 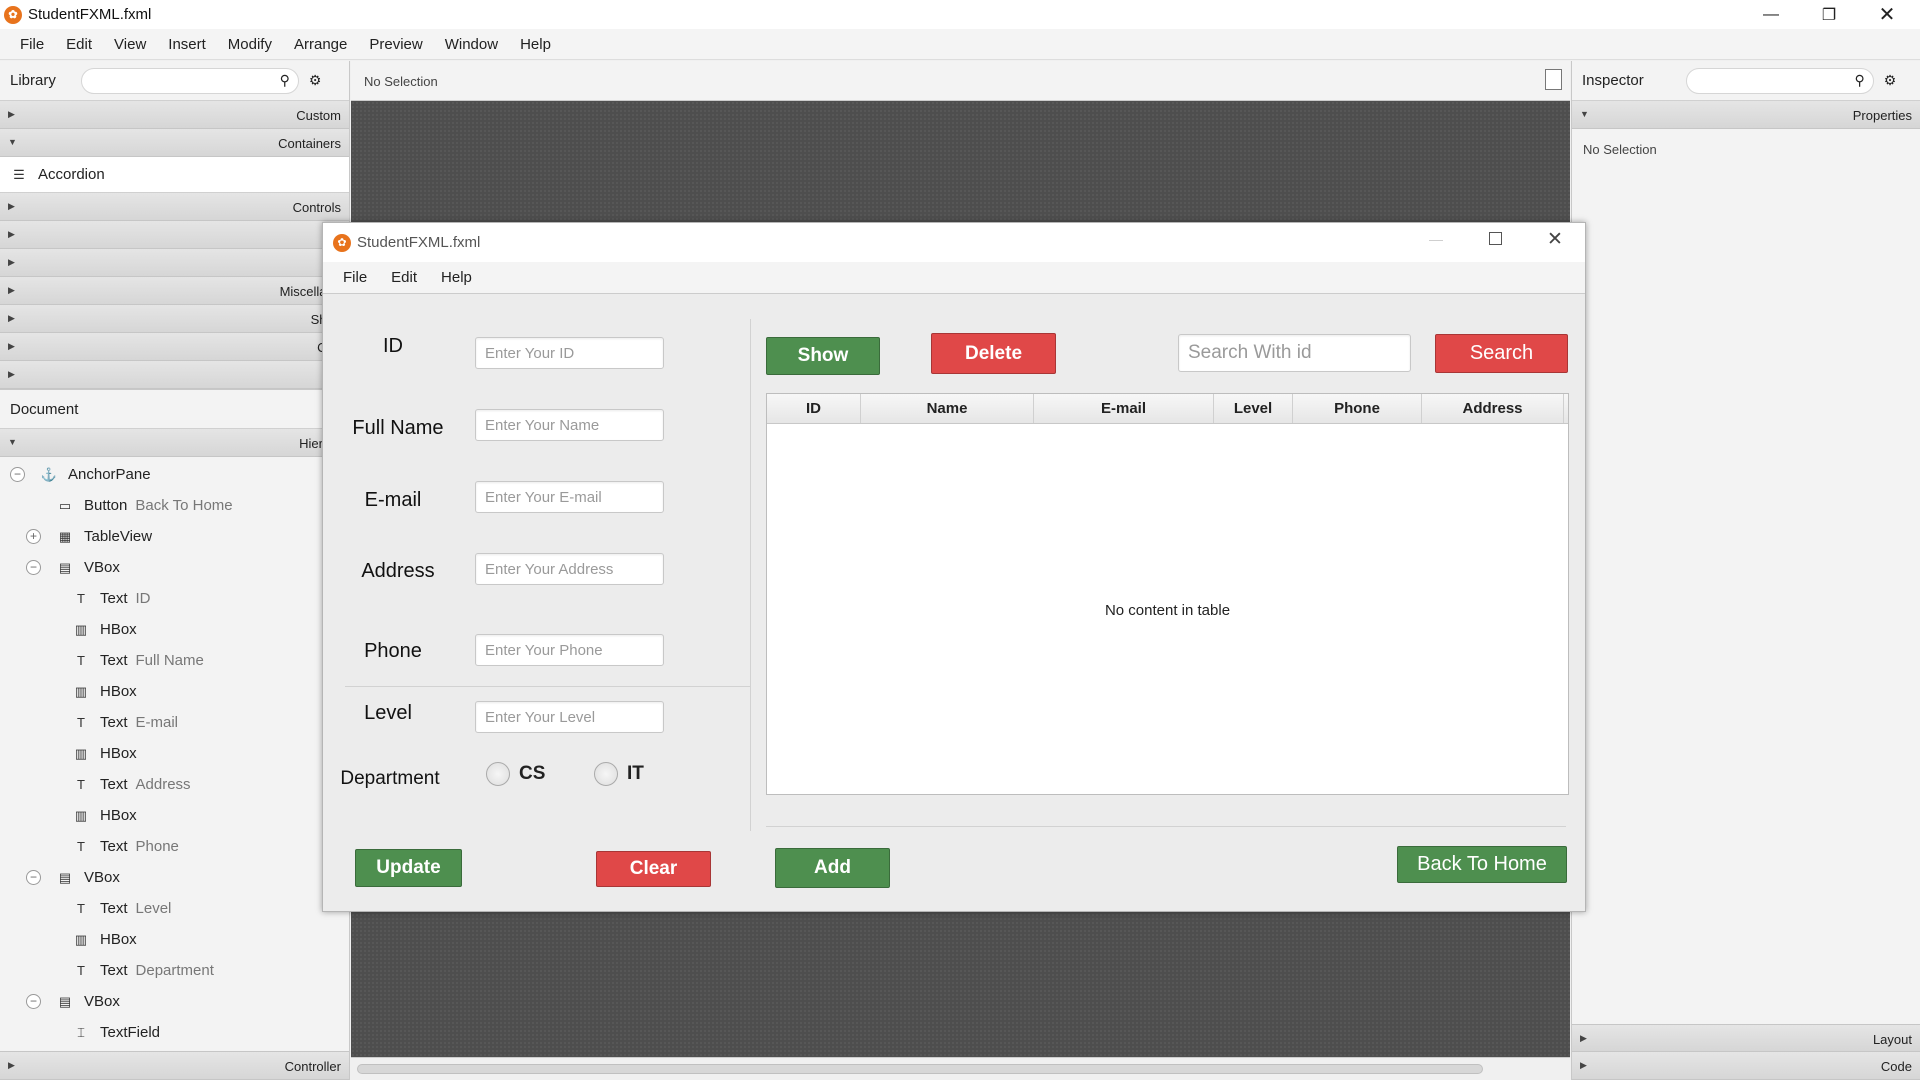 I want to click on hierarchy-item: + ▦ TableView, so click(x=174, y=536).